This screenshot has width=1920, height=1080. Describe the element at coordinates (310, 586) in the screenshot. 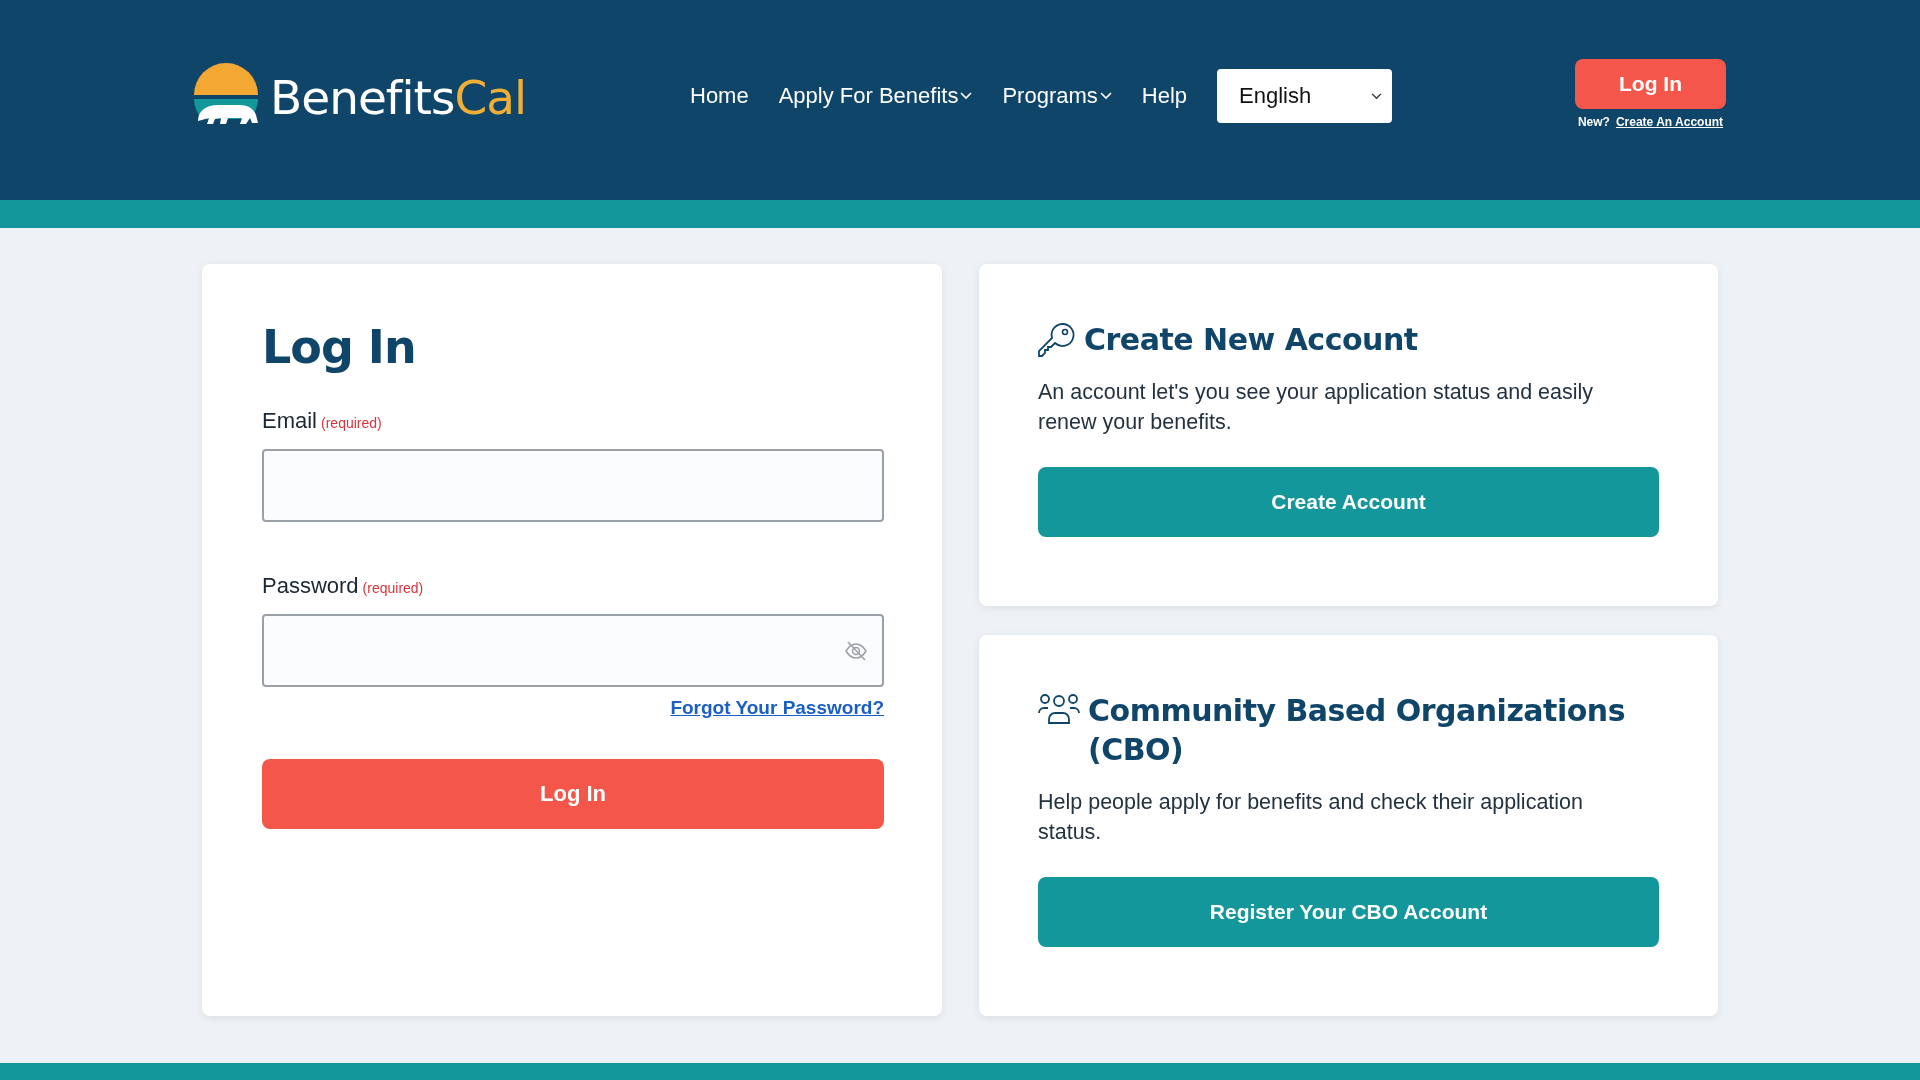

I see `field-label: Password` at that location.